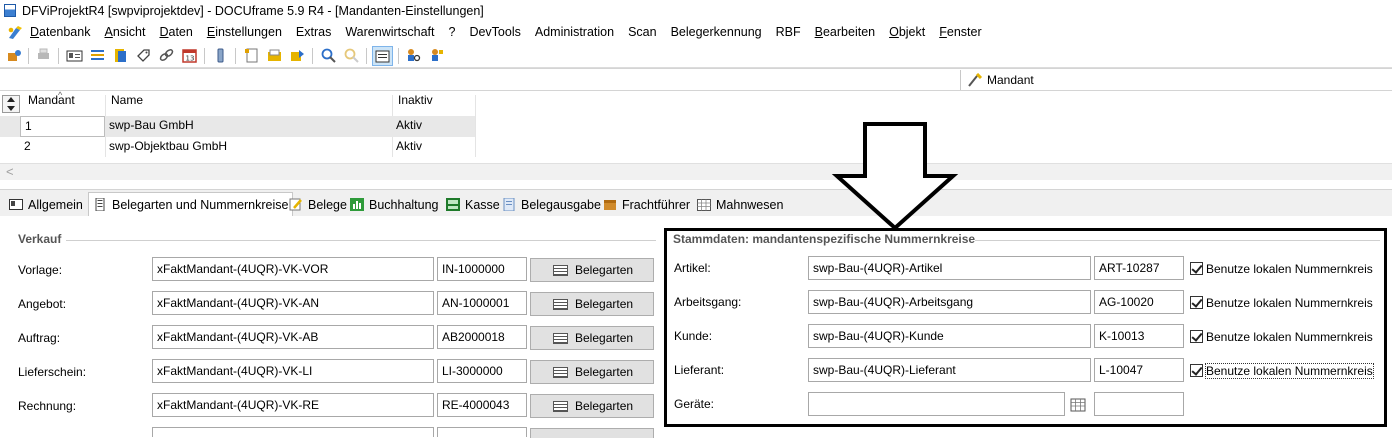 Image resolution: width=1392 pixels, height=438 pixels. What do you see at coordinates (394, 205) in the screenshot?
I see `tab-buchhaltung: Buchhaltung` at bounding box center [394, 205].